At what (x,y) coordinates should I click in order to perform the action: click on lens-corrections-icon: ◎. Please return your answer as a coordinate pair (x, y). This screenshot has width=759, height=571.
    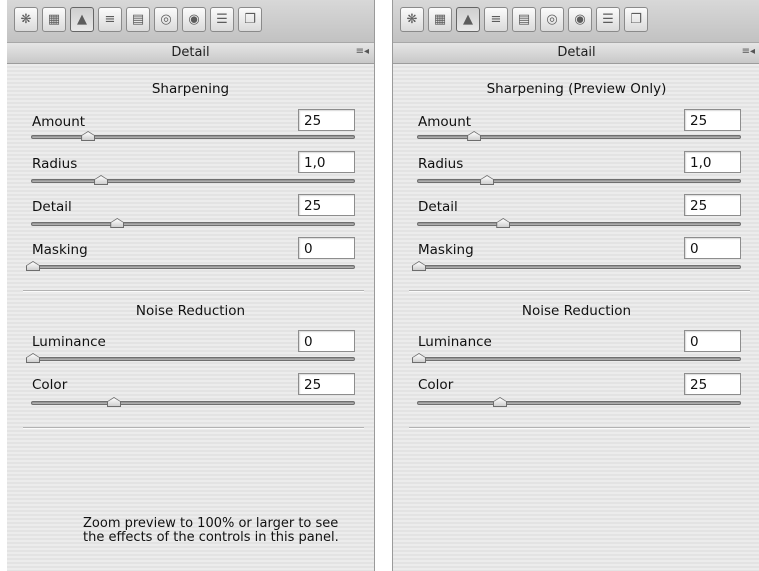
    Looking at the image, I should click on (552, 19).